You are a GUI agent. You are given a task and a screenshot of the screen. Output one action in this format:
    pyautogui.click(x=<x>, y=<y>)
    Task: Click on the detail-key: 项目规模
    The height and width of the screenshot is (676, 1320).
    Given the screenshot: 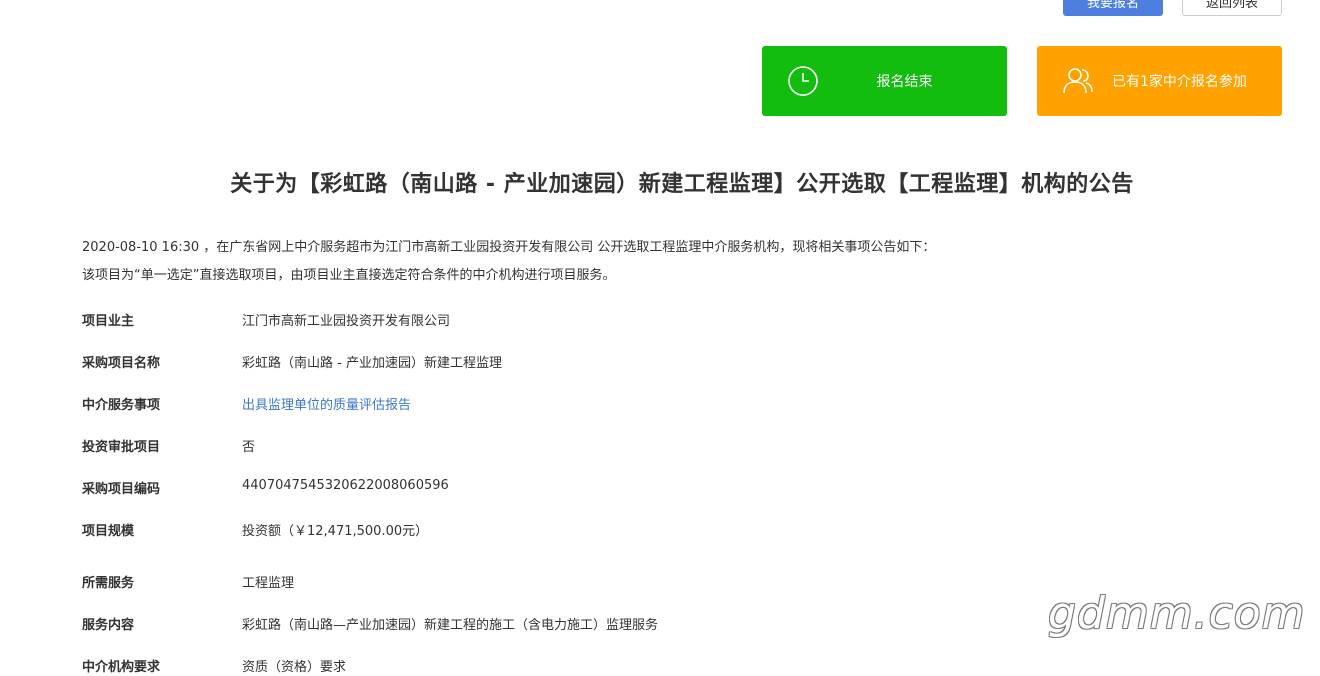 What is the action you would take?
    pyautogui.click(x=108, y=531)
    